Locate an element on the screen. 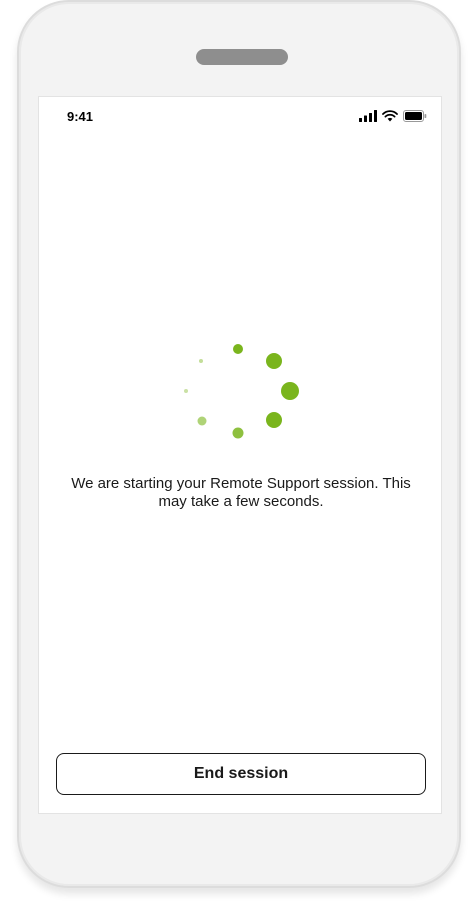 The width and height of the screenshot is (474, 902). loading-spinner-icon is located at coordinates (241, 391).